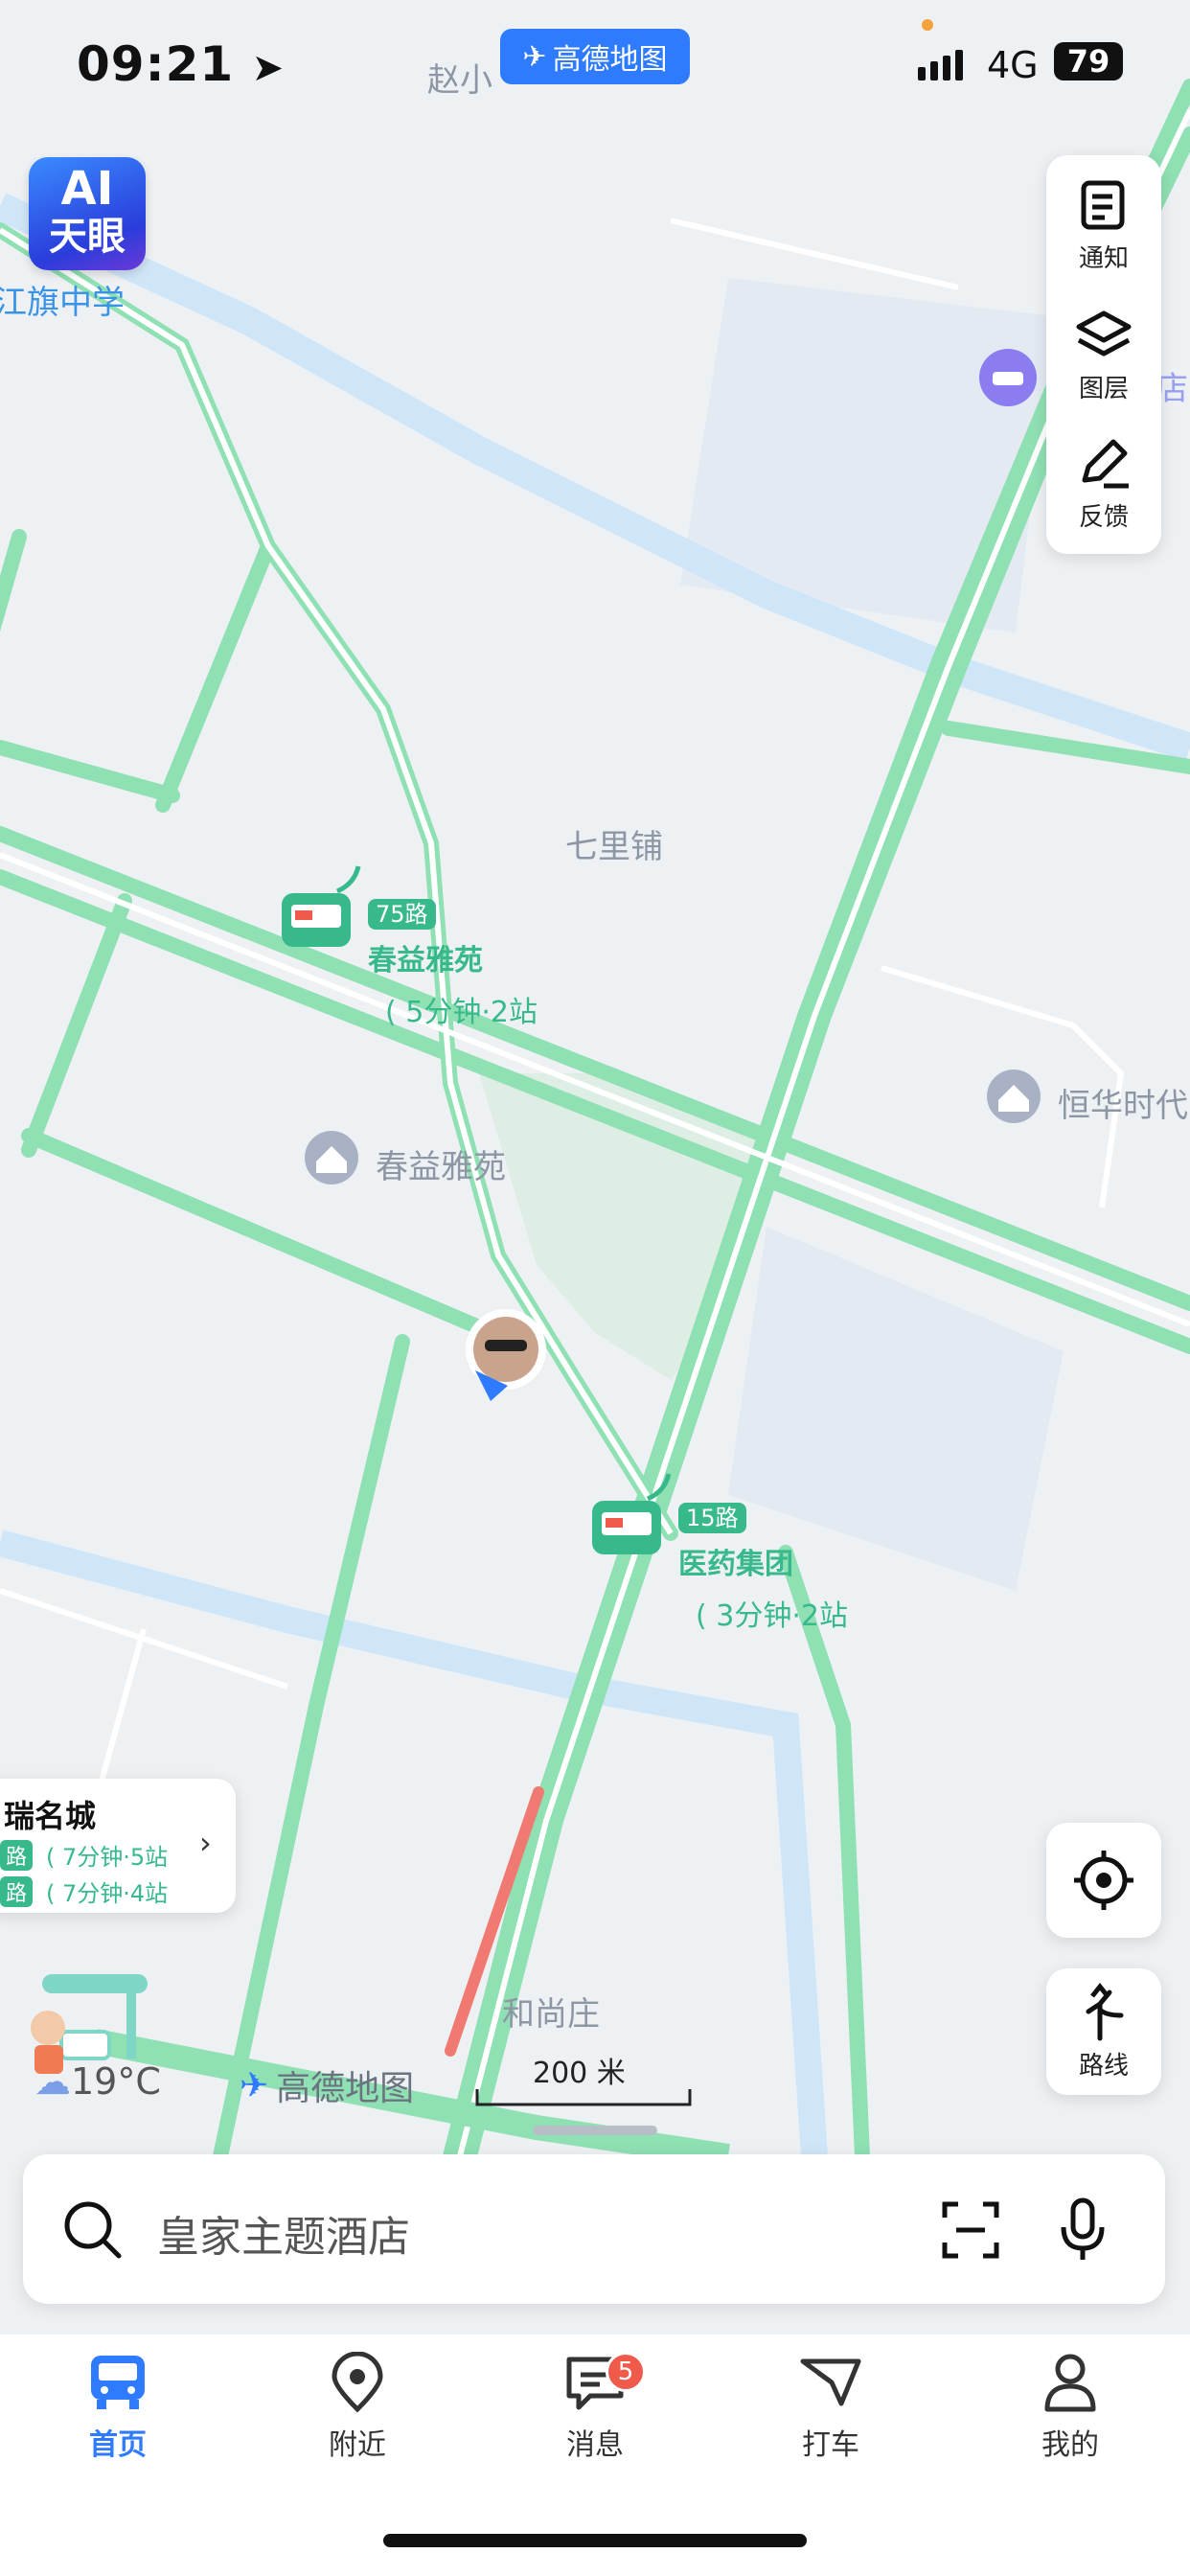 The image size is (1190, 2576). What do you see at coordinates (831, 2407) in the screenshot?
I see `tab-taxi: 打车` at bounding box center [831, 2407].